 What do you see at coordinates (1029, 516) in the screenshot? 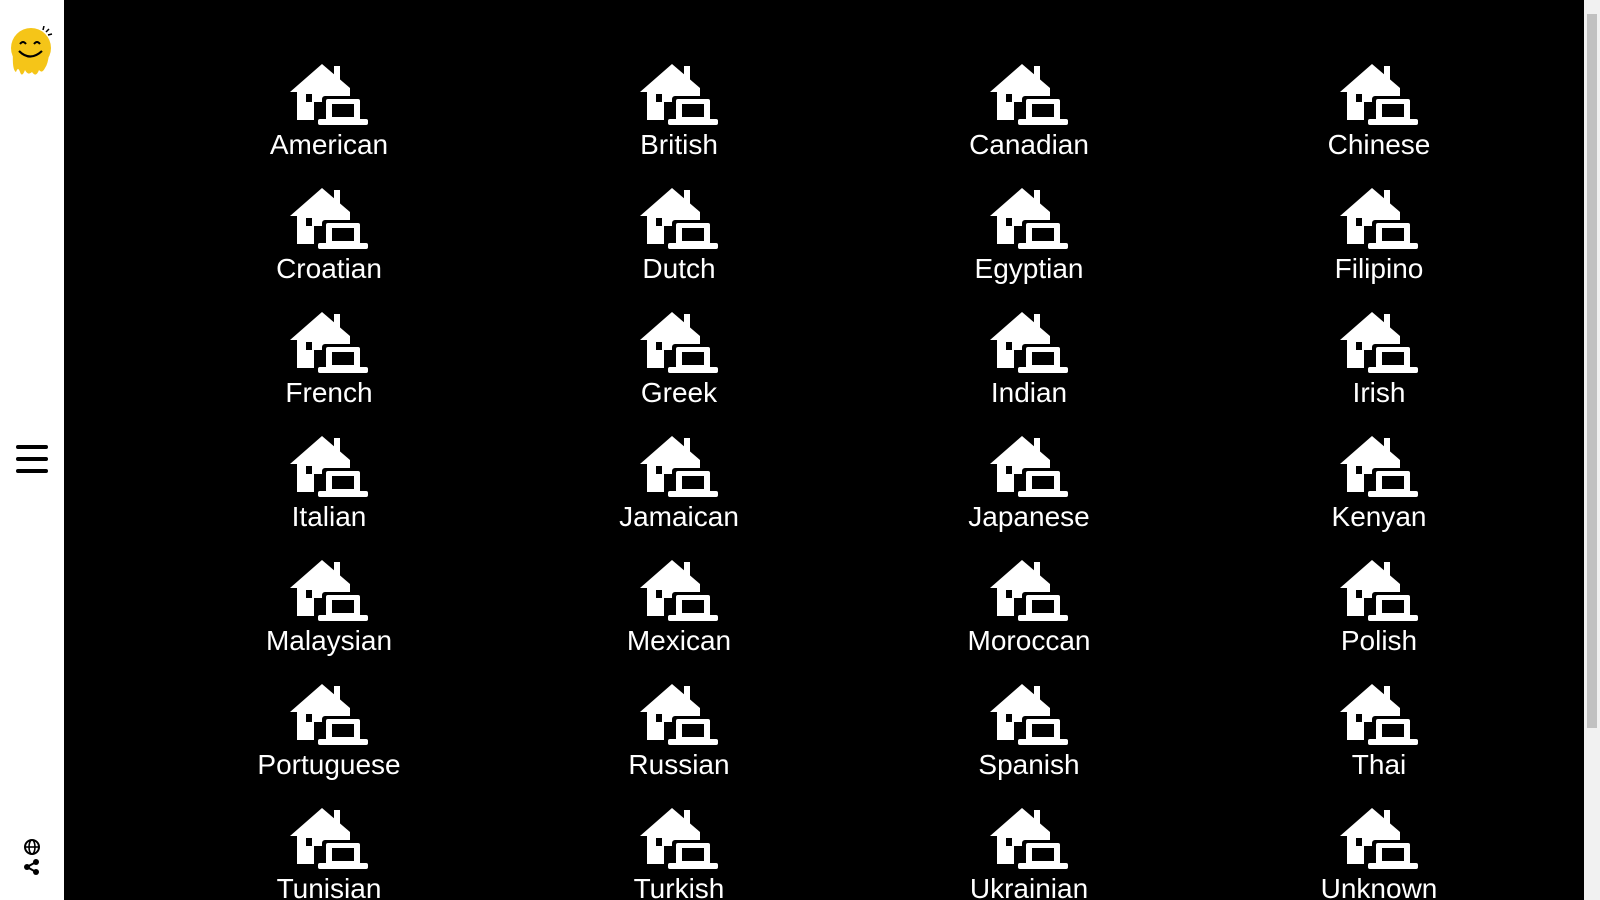
I see `cuisine-label: Japanese` at bounding box center [1029, 516].